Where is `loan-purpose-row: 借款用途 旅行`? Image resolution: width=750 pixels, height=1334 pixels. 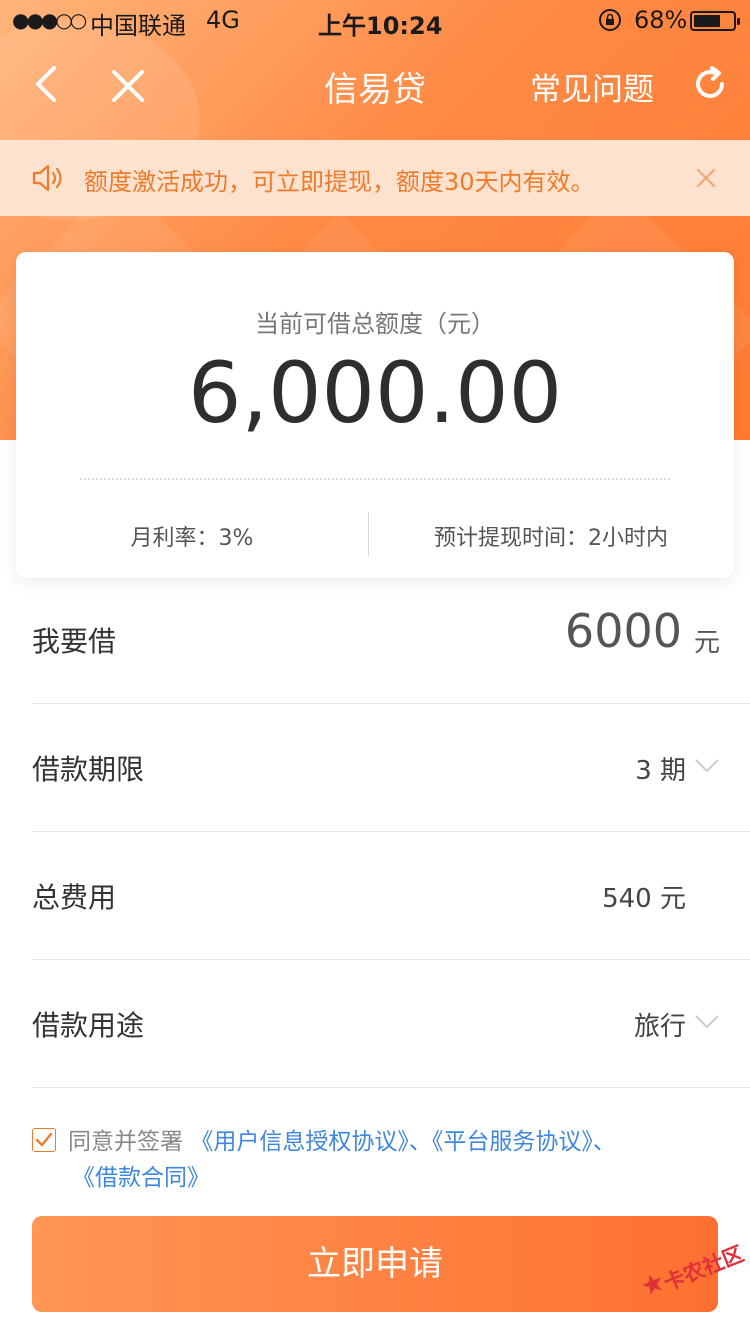 loan-purpose-row: 借款用途 旅行 is located at coordinates (391, 1024).